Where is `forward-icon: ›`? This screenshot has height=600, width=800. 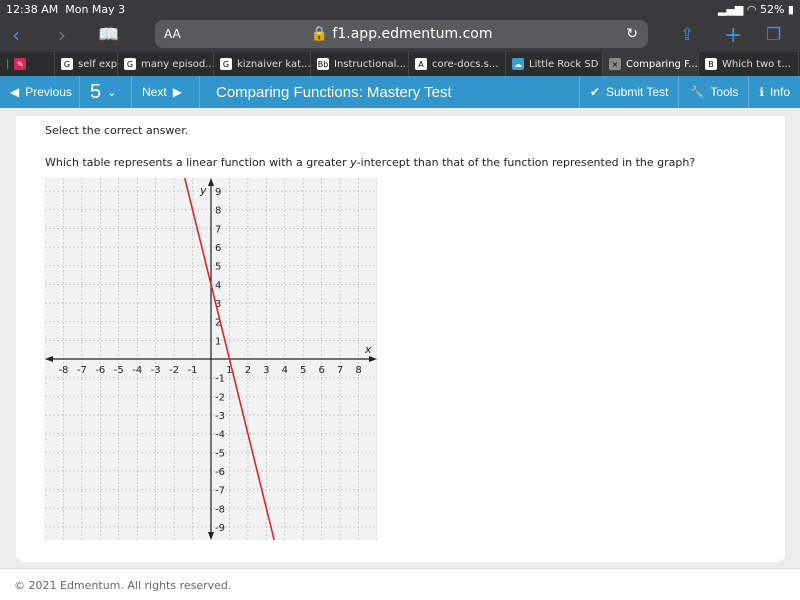
forward-icon: › is located at coordinates (62, 35).